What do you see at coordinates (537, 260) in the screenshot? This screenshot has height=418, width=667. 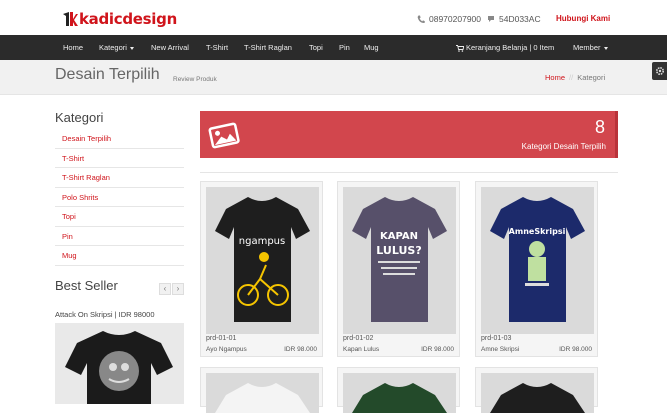 I see `product-image: AmneSkripsi` at bounding box center [537, 260].